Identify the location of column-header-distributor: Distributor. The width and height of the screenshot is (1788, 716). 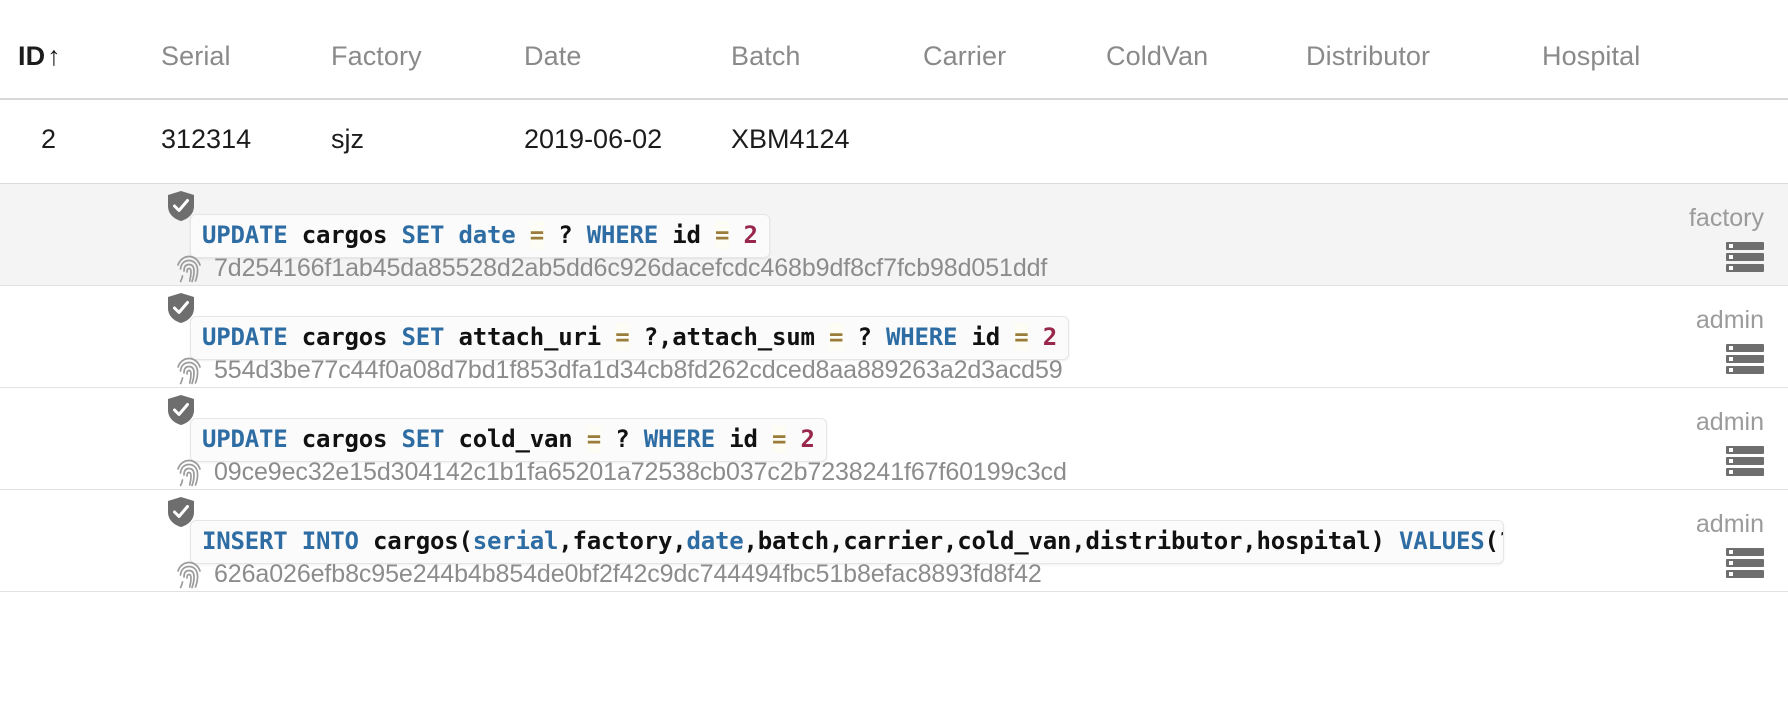
(1368, 56).